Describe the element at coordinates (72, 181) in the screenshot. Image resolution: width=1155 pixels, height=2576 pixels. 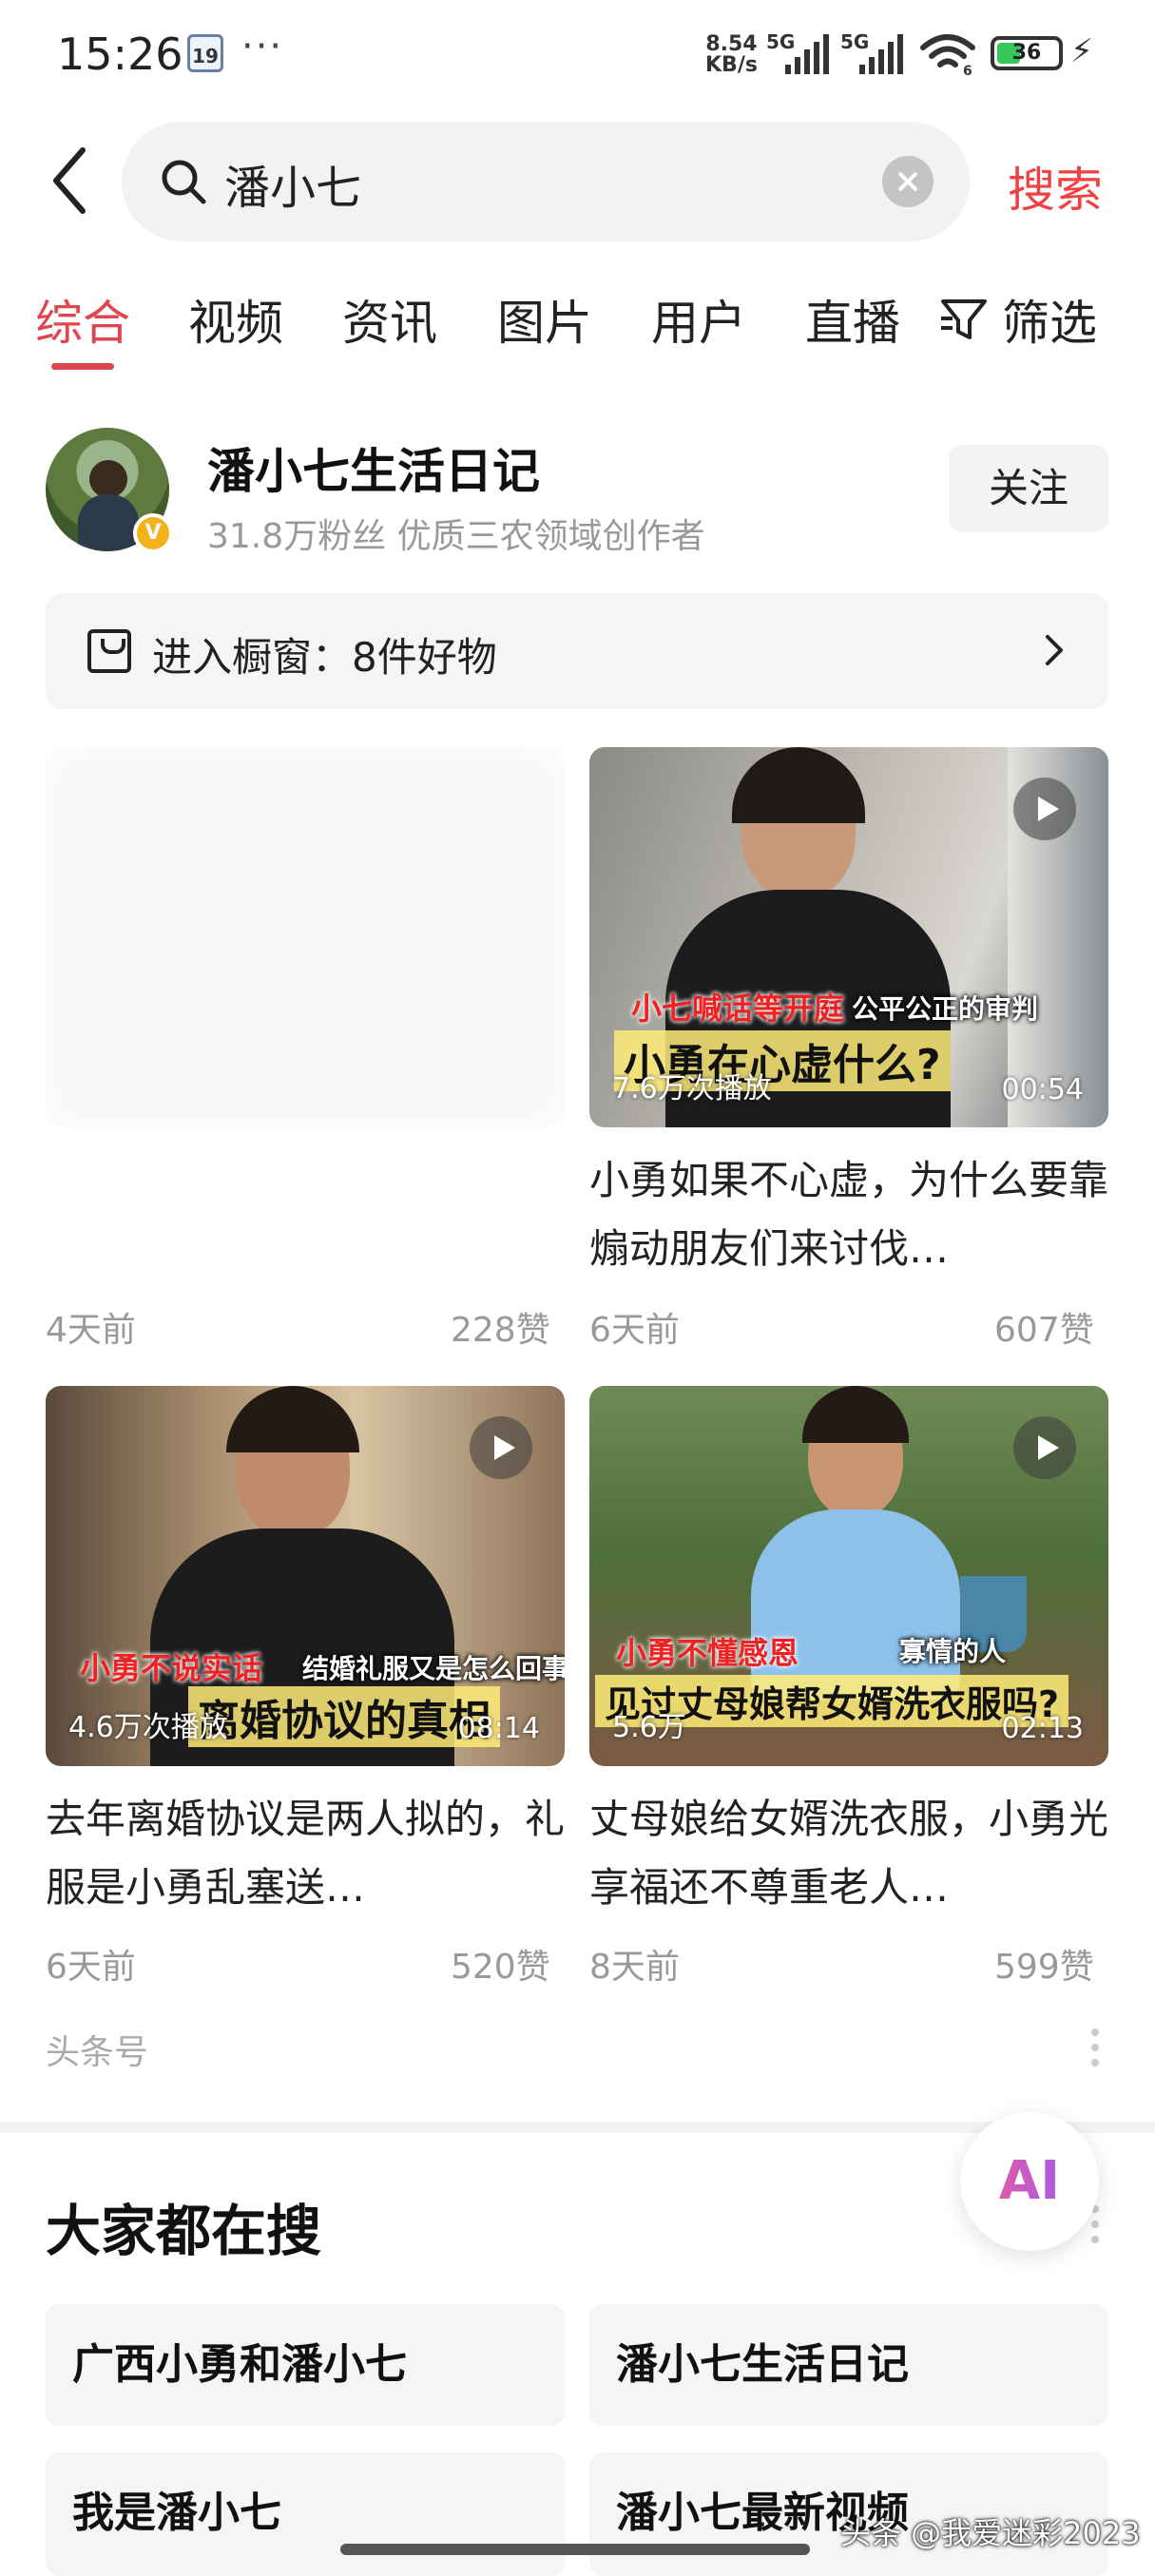
I see `back-button` at that location.